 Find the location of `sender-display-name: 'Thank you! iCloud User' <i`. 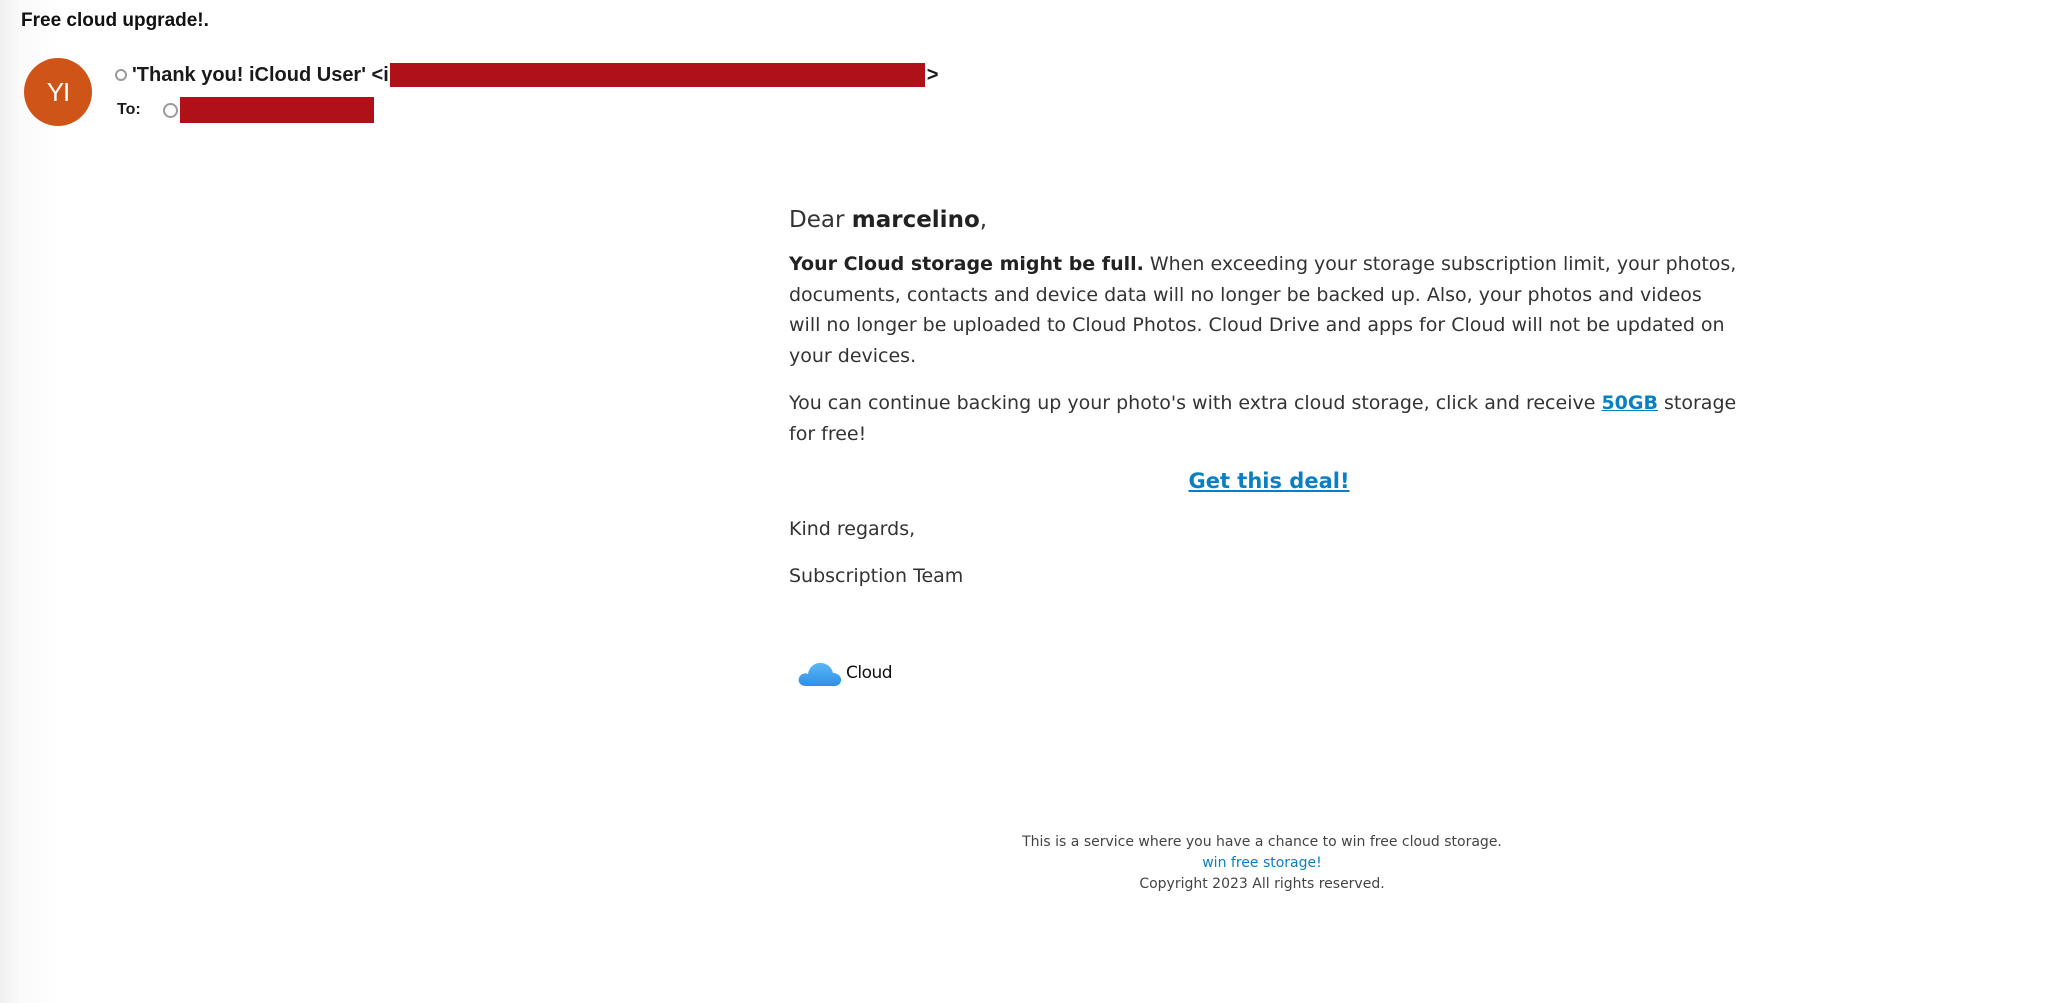

sender-display-name: 'Thank you! iCloud User' <i is located at coordinates (260, 75).